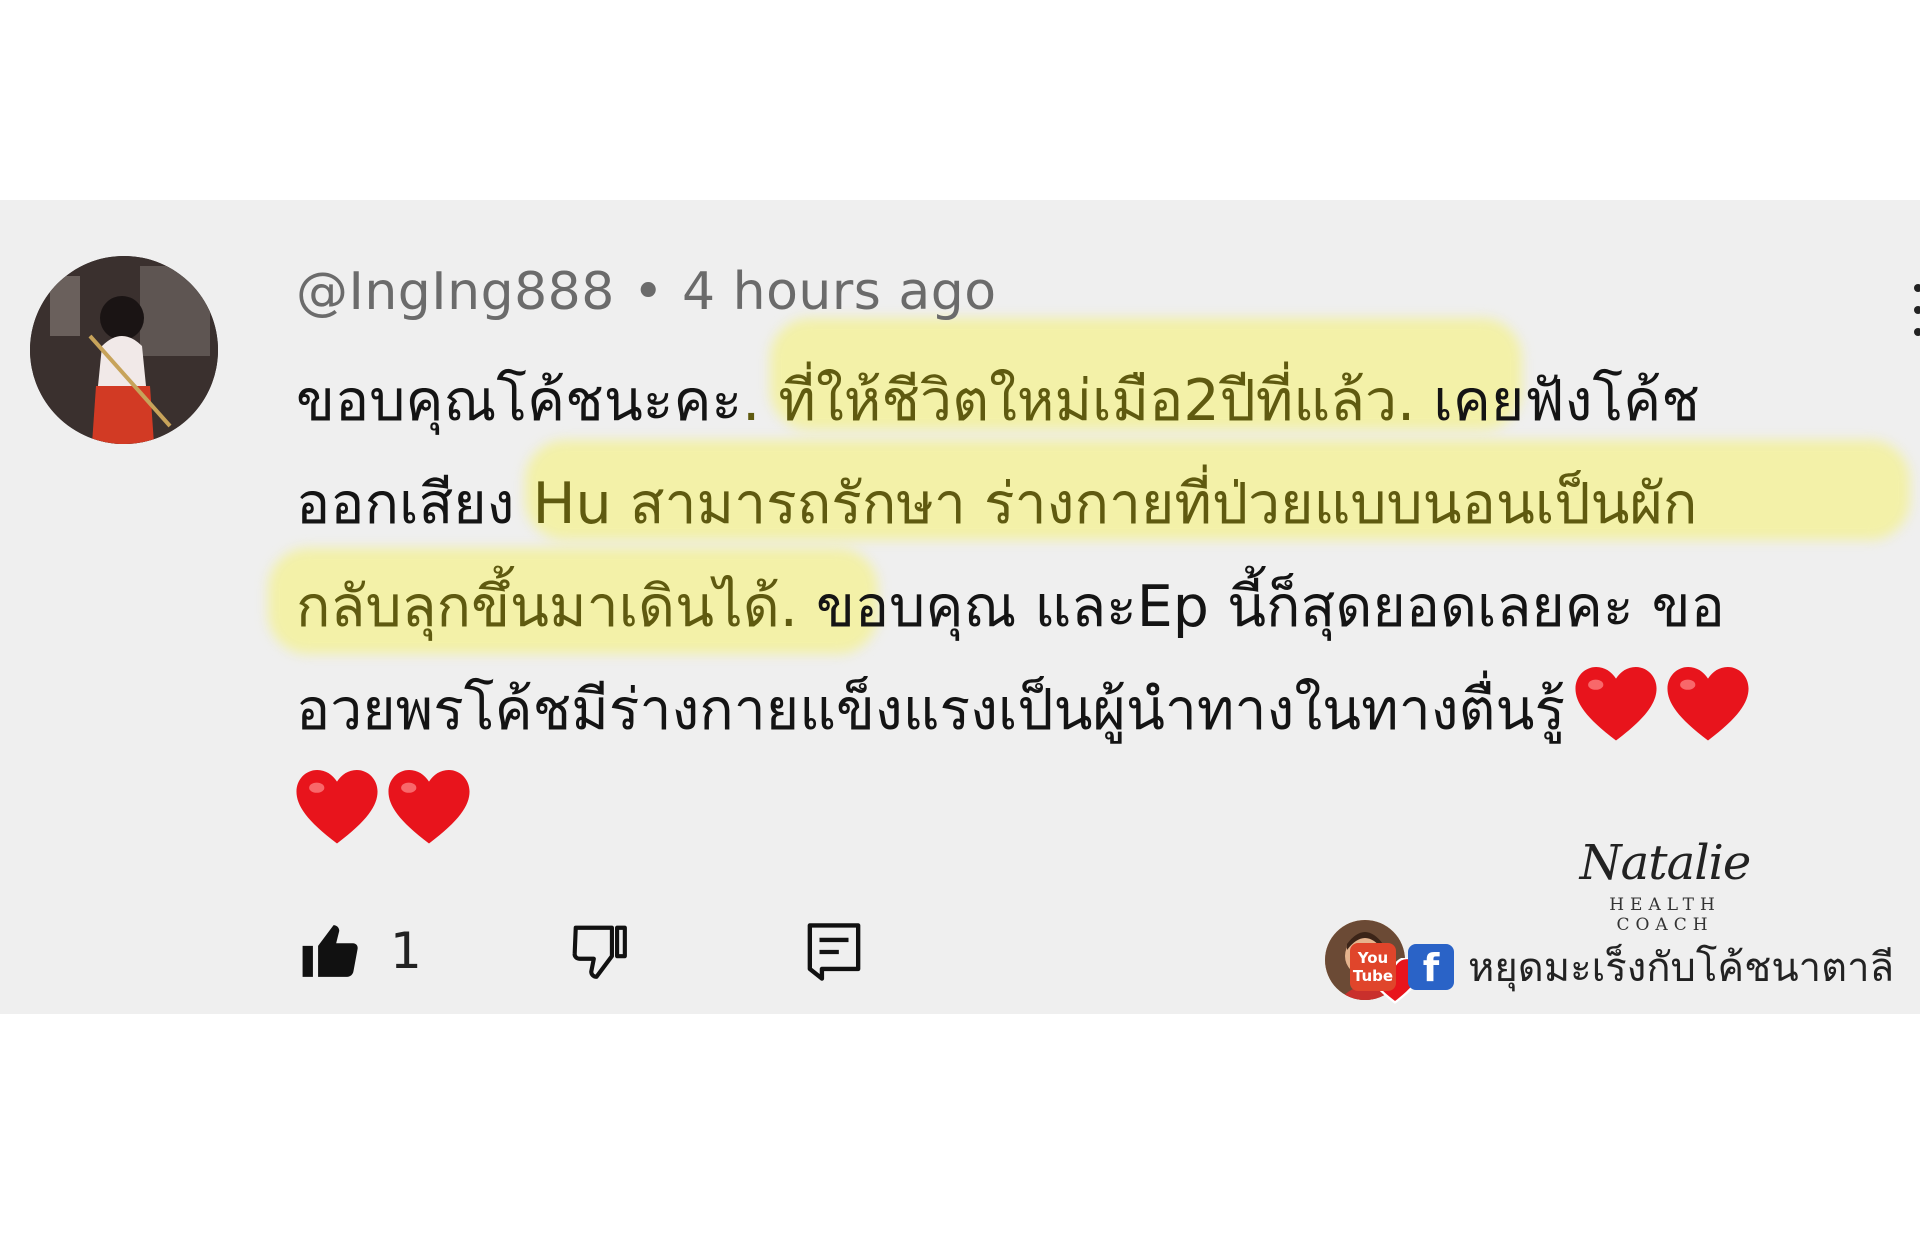 This screenshot has width=1920, height=1260. What do you see at coordinates (1665, 863) in the screenshot?
I see `brand-script: Natalie` at bounding box center [1665, 863].